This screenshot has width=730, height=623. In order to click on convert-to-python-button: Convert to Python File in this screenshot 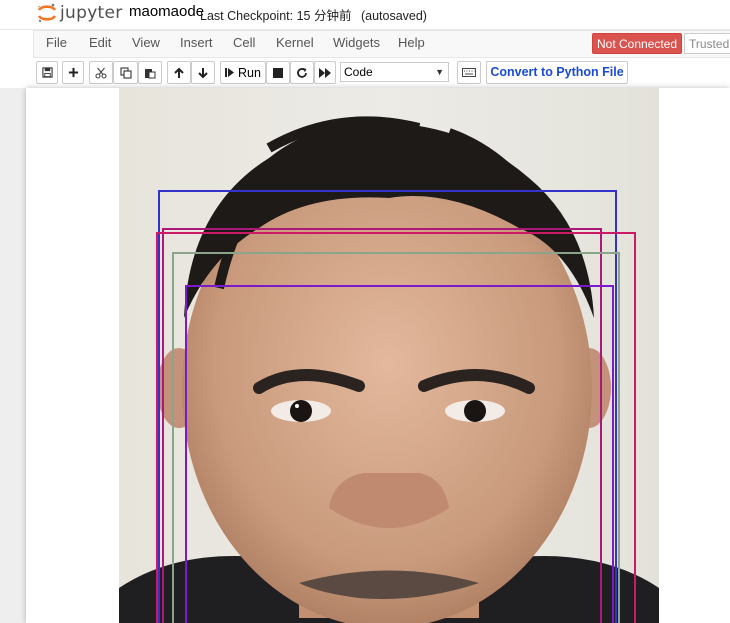, I will do `click(557, 72)`.